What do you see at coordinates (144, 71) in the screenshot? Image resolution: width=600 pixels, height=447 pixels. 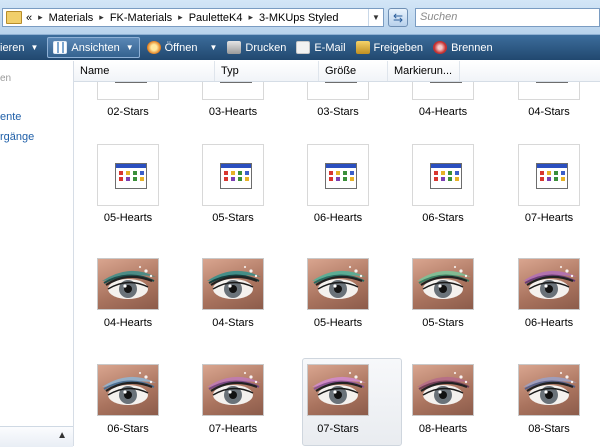 I see `column-header-name: Name` at bounding box center [144, 71].